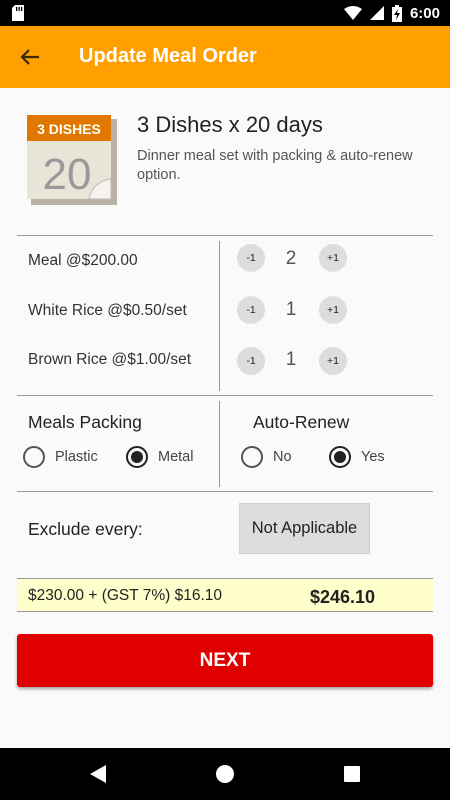 This screenshot has height=800, width=450. What do you see at coordinates (110, 359) in the screenshot?
I see `brown-rice-label: Brown Rice @$1.00/set` at bounding box center [110, 359].